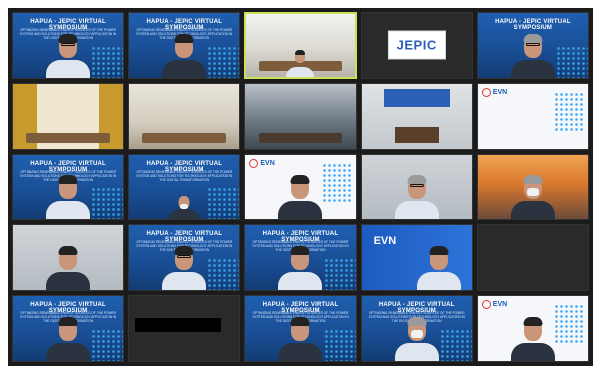  Describe the element at coordinates (416, 134) in the screenshot. I see `podium` at that location.